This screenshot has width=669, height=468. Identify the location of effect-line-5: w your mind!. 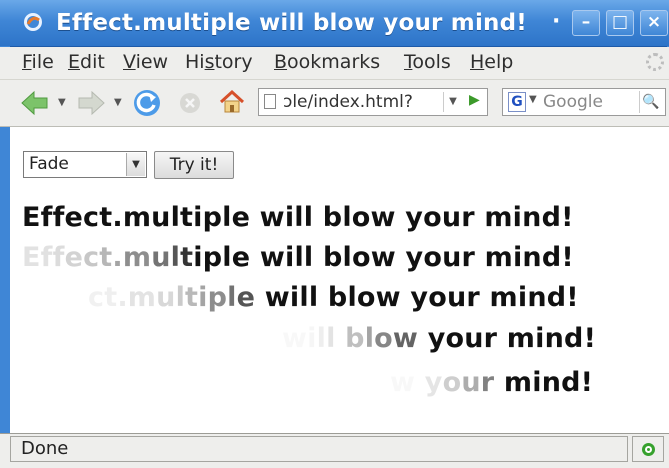
(509, 382).